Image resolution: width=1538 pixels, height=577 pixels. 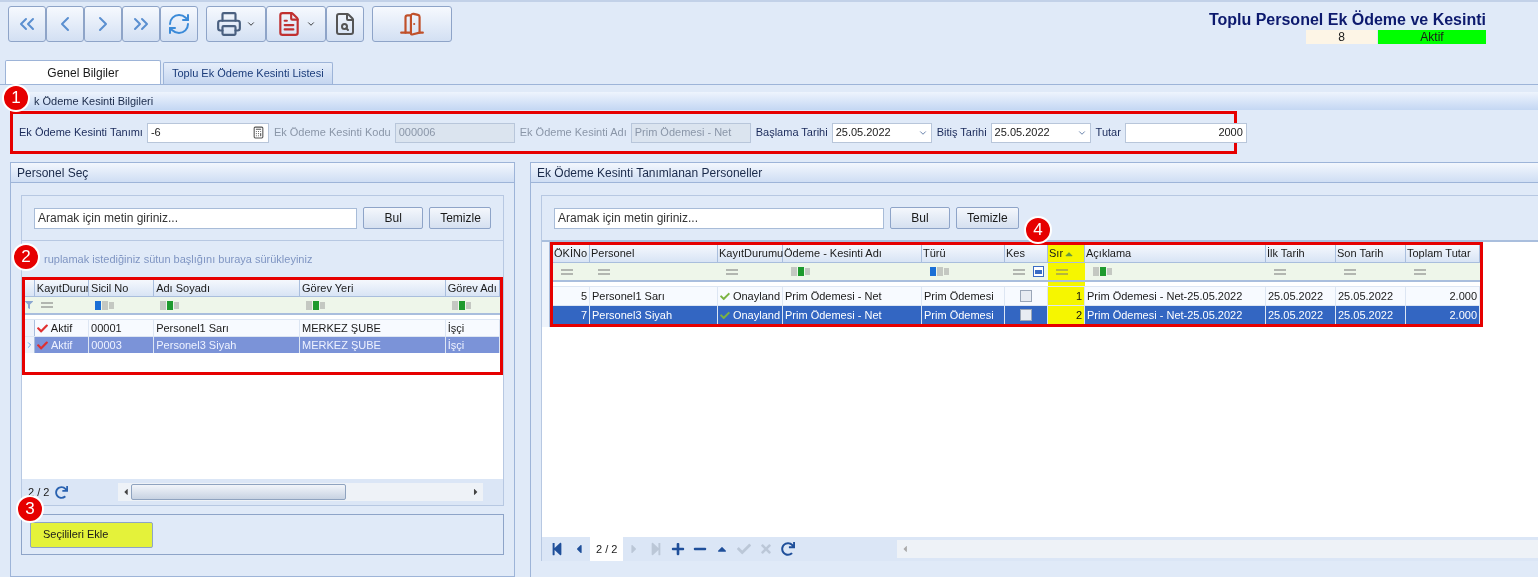 I want to click on add-selected-button: Seçilileri Ekle, so click(x=91, y=534).